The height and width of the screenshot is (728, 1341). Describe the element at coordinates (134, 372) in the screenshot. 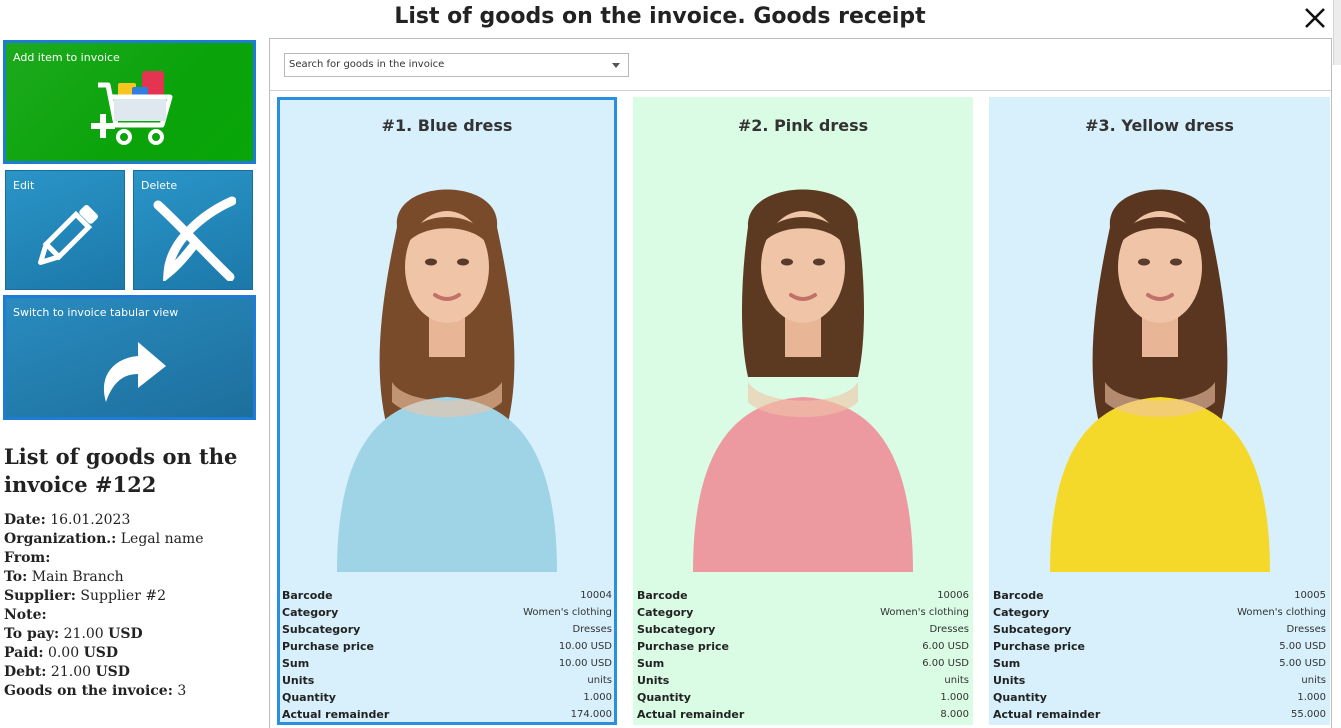

I see `redirect-arrow-icon` at that location.